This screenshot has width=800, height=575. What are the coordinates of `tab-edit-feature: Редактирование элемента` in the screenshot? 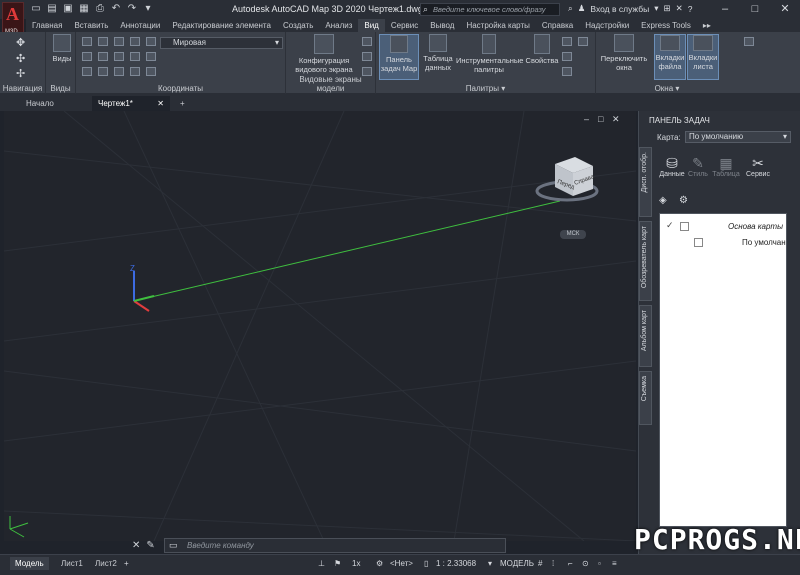 It's located at (221, 25).